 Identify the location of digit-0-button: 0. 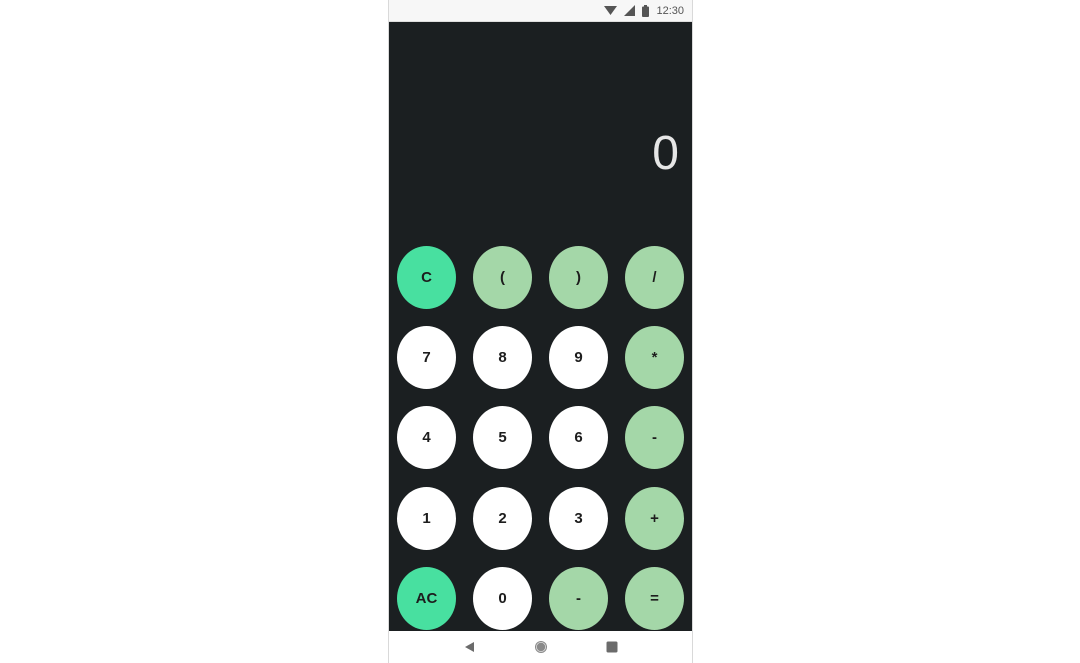
(502, 598).